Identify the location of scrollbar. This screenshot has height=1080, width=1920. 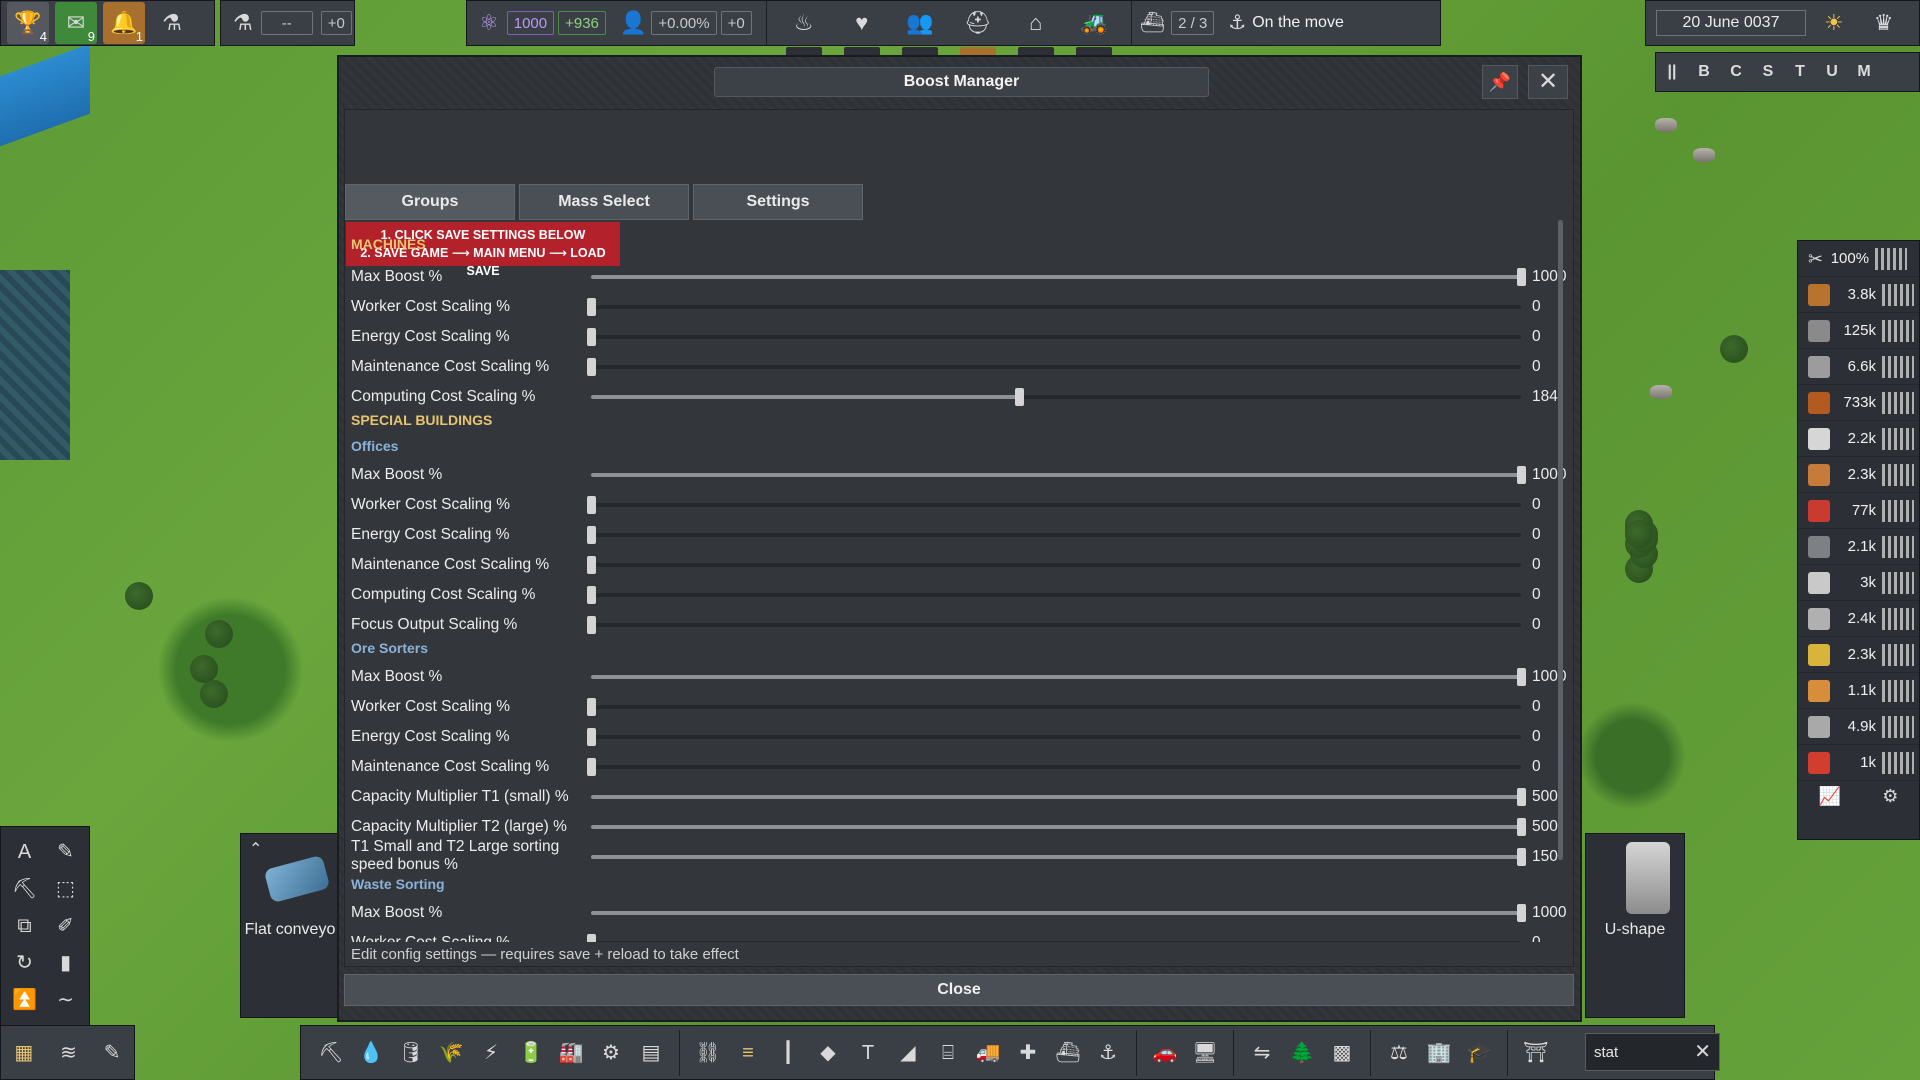
(1560, 540).